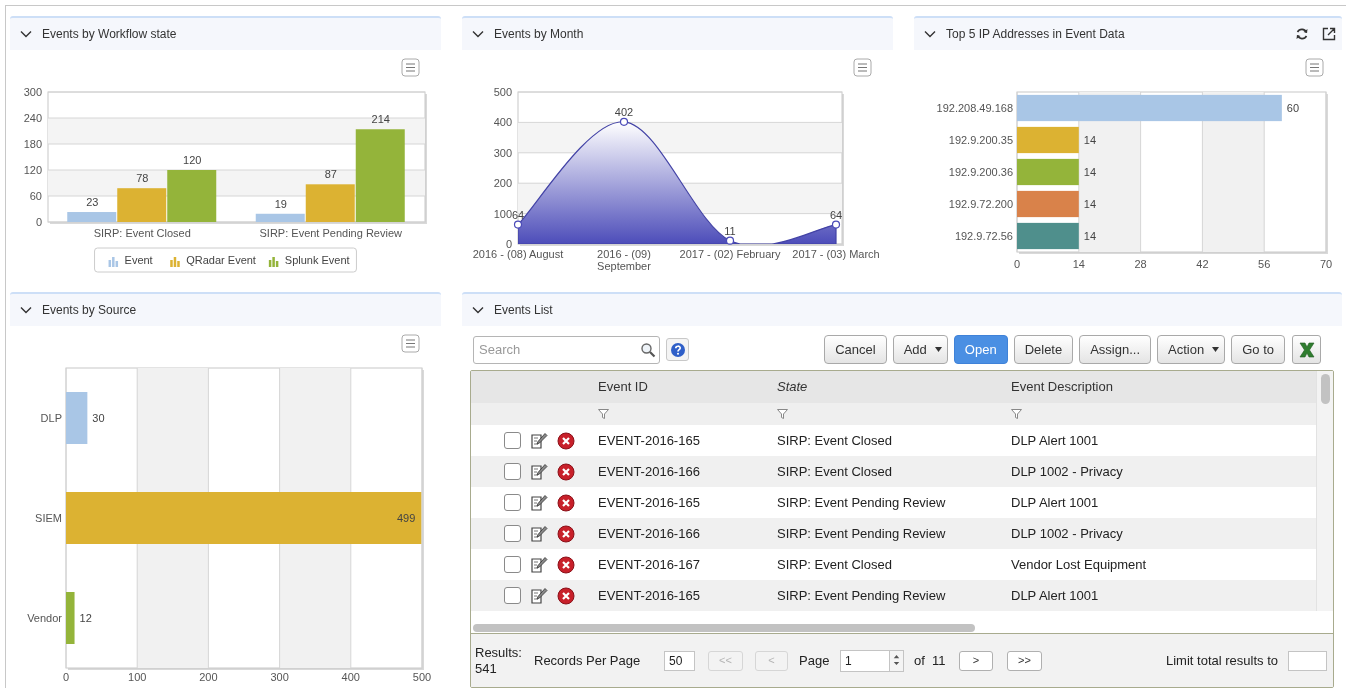 The width and height of the screenshot is (1346, 688). I want to click on data-label: 14, so click(1090, 204).